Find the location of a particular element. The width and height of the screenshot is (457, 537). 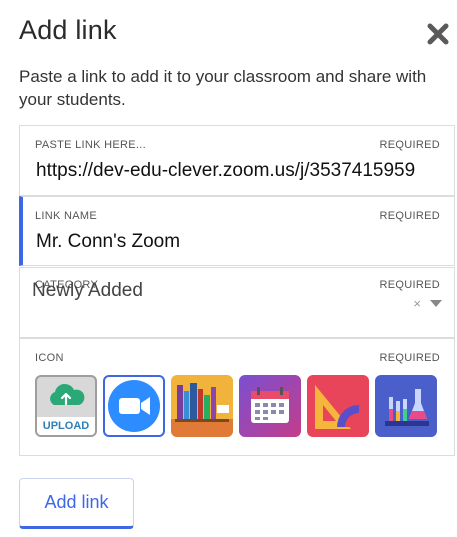

zoom-icon-option is located at coordinates (134, 406).